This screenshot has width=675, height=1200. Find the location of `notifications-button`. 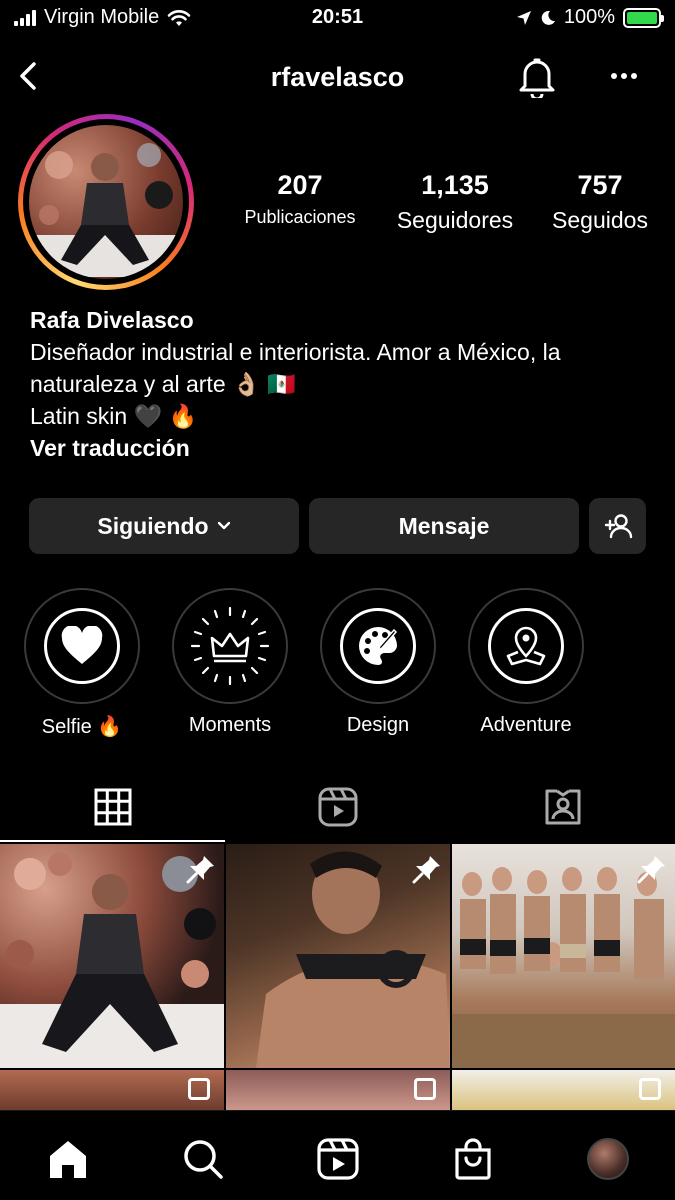

notifications-button is located at coordinates (537, 77).